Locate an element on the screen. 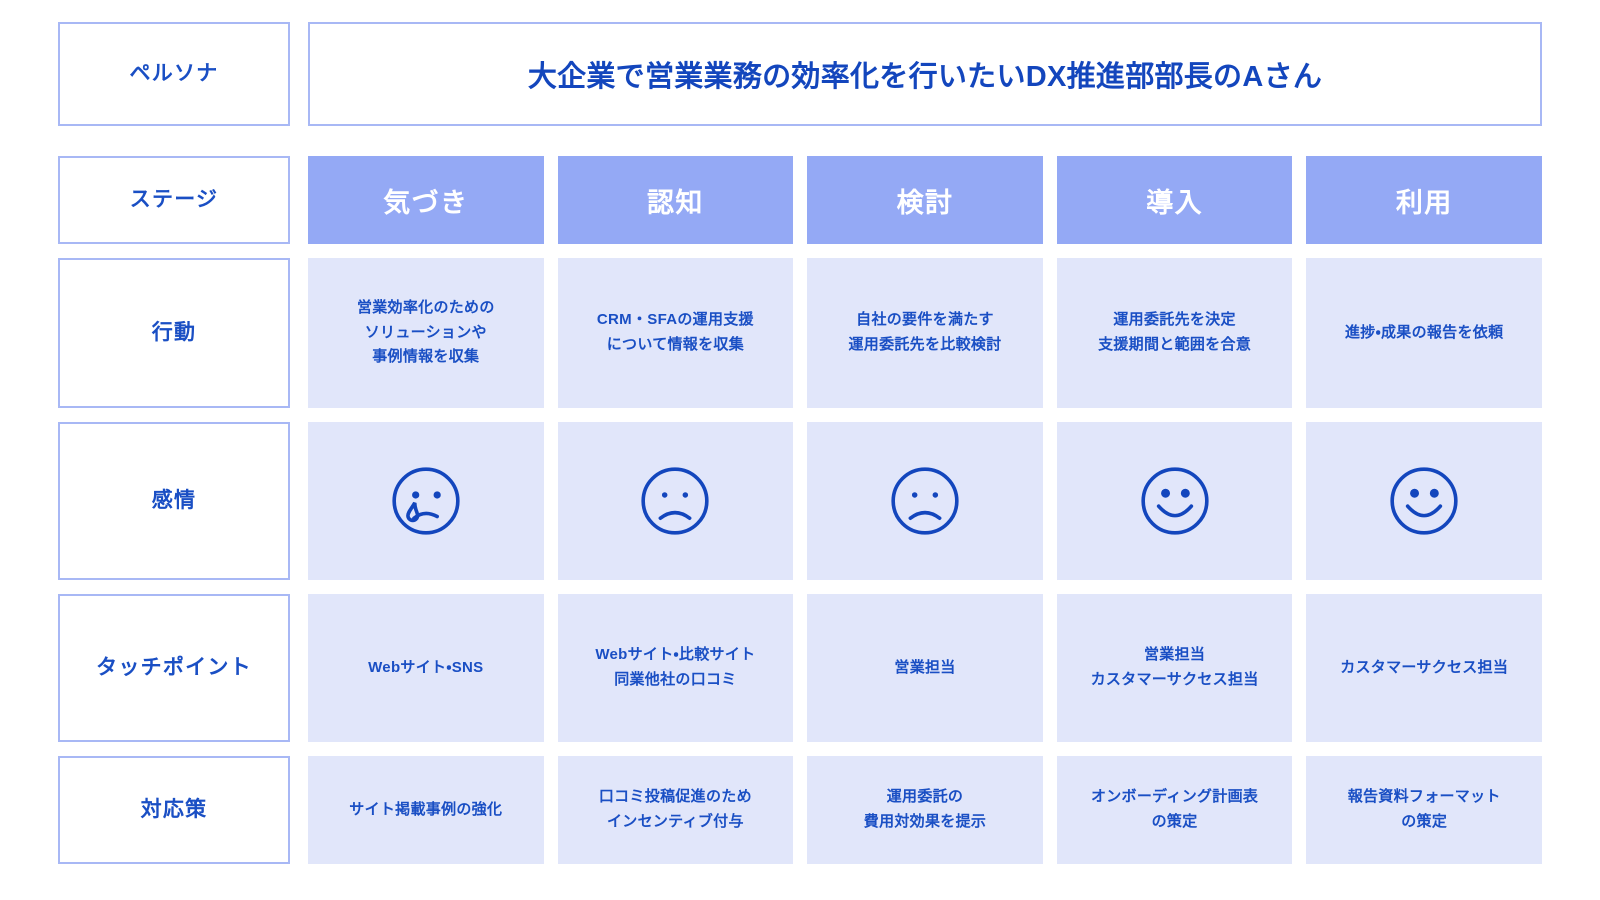  touchpoint-row-label-text: タッチポイント is located at coordinates (174, 668).